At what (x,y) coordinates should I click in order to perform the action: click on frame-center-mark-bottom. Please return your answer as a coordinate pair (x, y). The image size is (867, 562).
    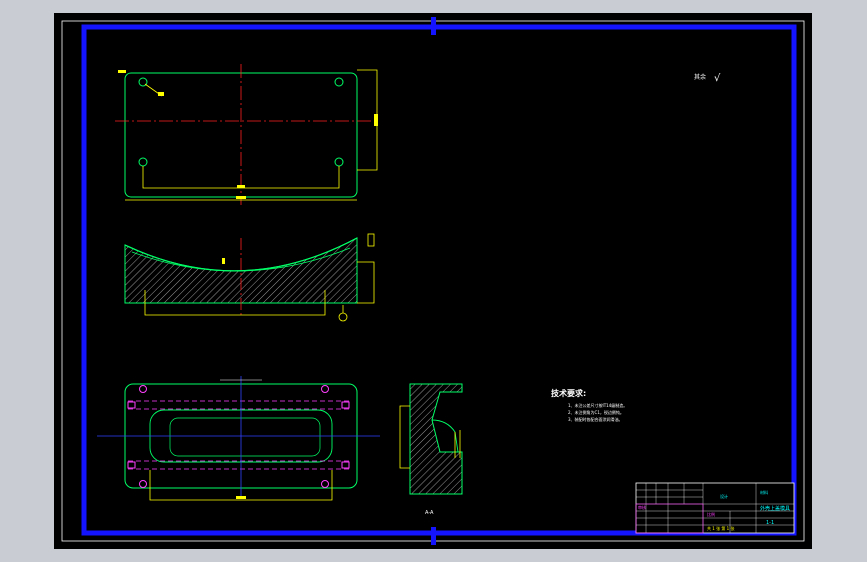
    Looking at the image, I should click on (433, 536).